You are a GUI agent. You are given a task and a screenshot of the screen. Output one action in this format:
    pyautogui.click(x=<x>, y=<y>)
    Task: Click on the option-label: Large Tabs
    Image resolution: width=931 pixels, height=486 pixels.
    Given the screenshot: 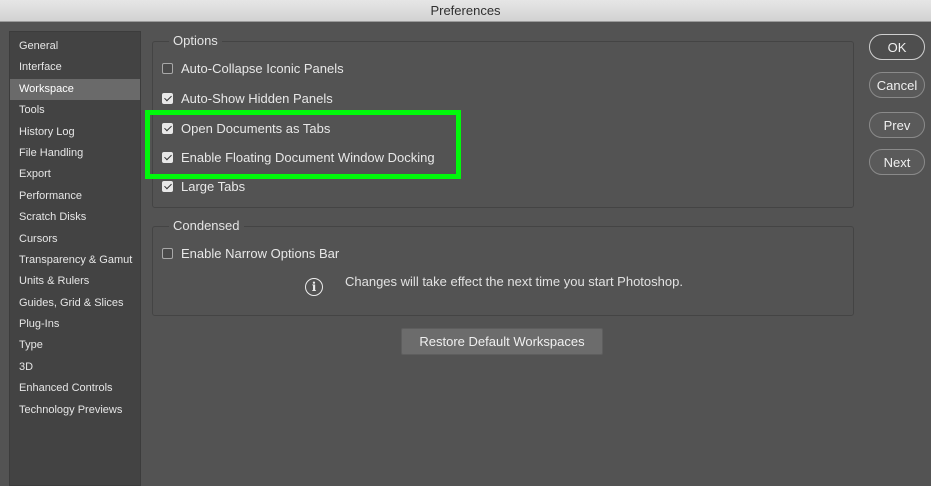 What is the action you would take?
    pyautogui.click(x=213, y=186)
    